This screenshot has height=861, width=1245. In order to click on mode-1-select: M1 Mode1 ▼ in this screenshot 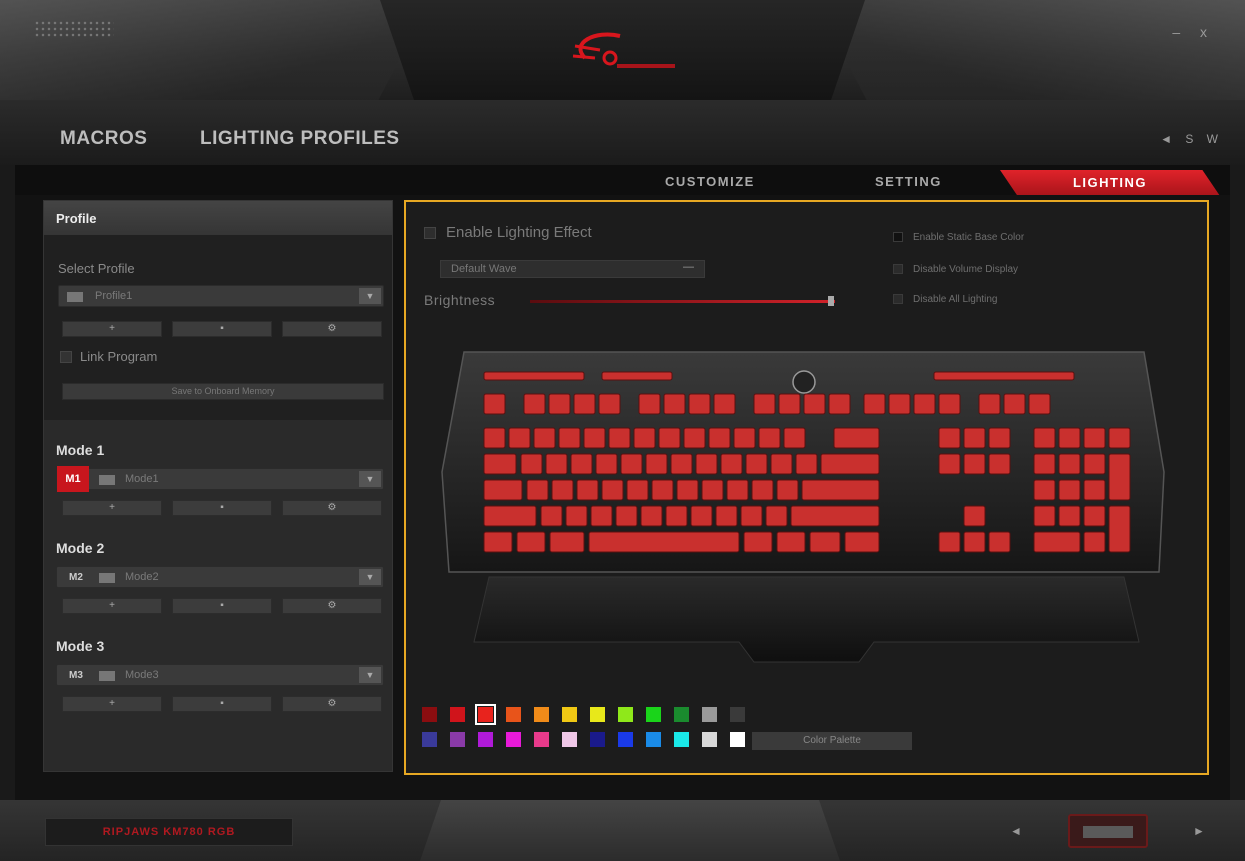, I will do `click(220, 479)`.